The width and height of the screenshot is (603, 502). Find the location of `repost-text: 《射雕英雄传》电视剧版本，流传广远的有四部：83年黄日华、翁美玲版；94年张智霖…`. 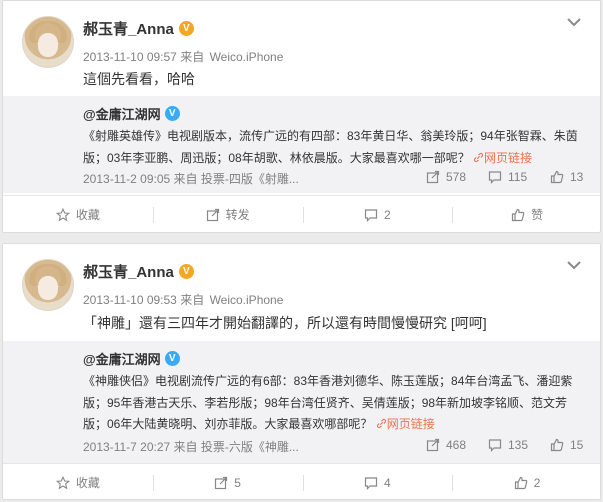

repost-text: 《射雕英雄传》电视剧版本，流传广远的有四部：83年黄日华、翁美玲版；94年张智霖… is located at coordinates (335, 147).